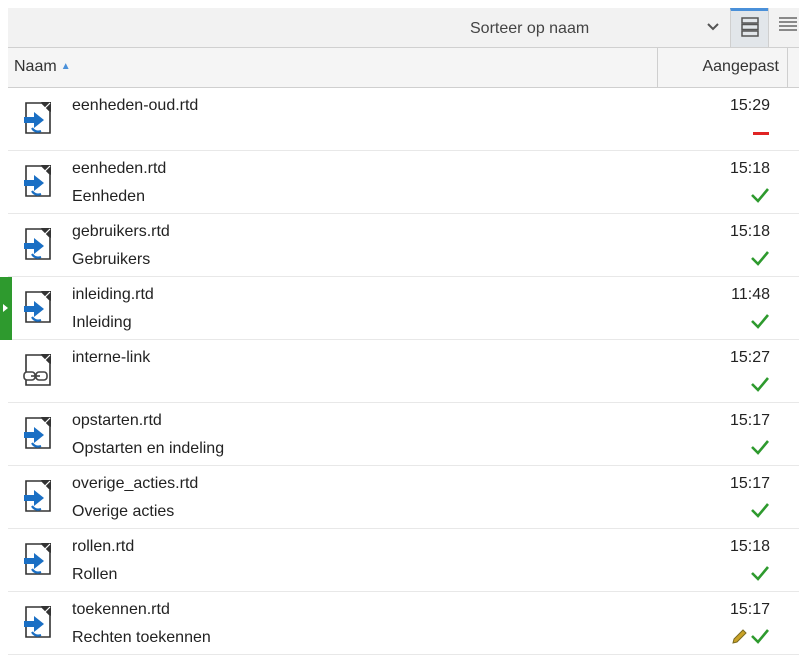 The height and width of the screenshot is (655, 799). Describe the element at coordinates (740, 66) in the screenshot. I see `column-modified-label: Aangepast` at that location.